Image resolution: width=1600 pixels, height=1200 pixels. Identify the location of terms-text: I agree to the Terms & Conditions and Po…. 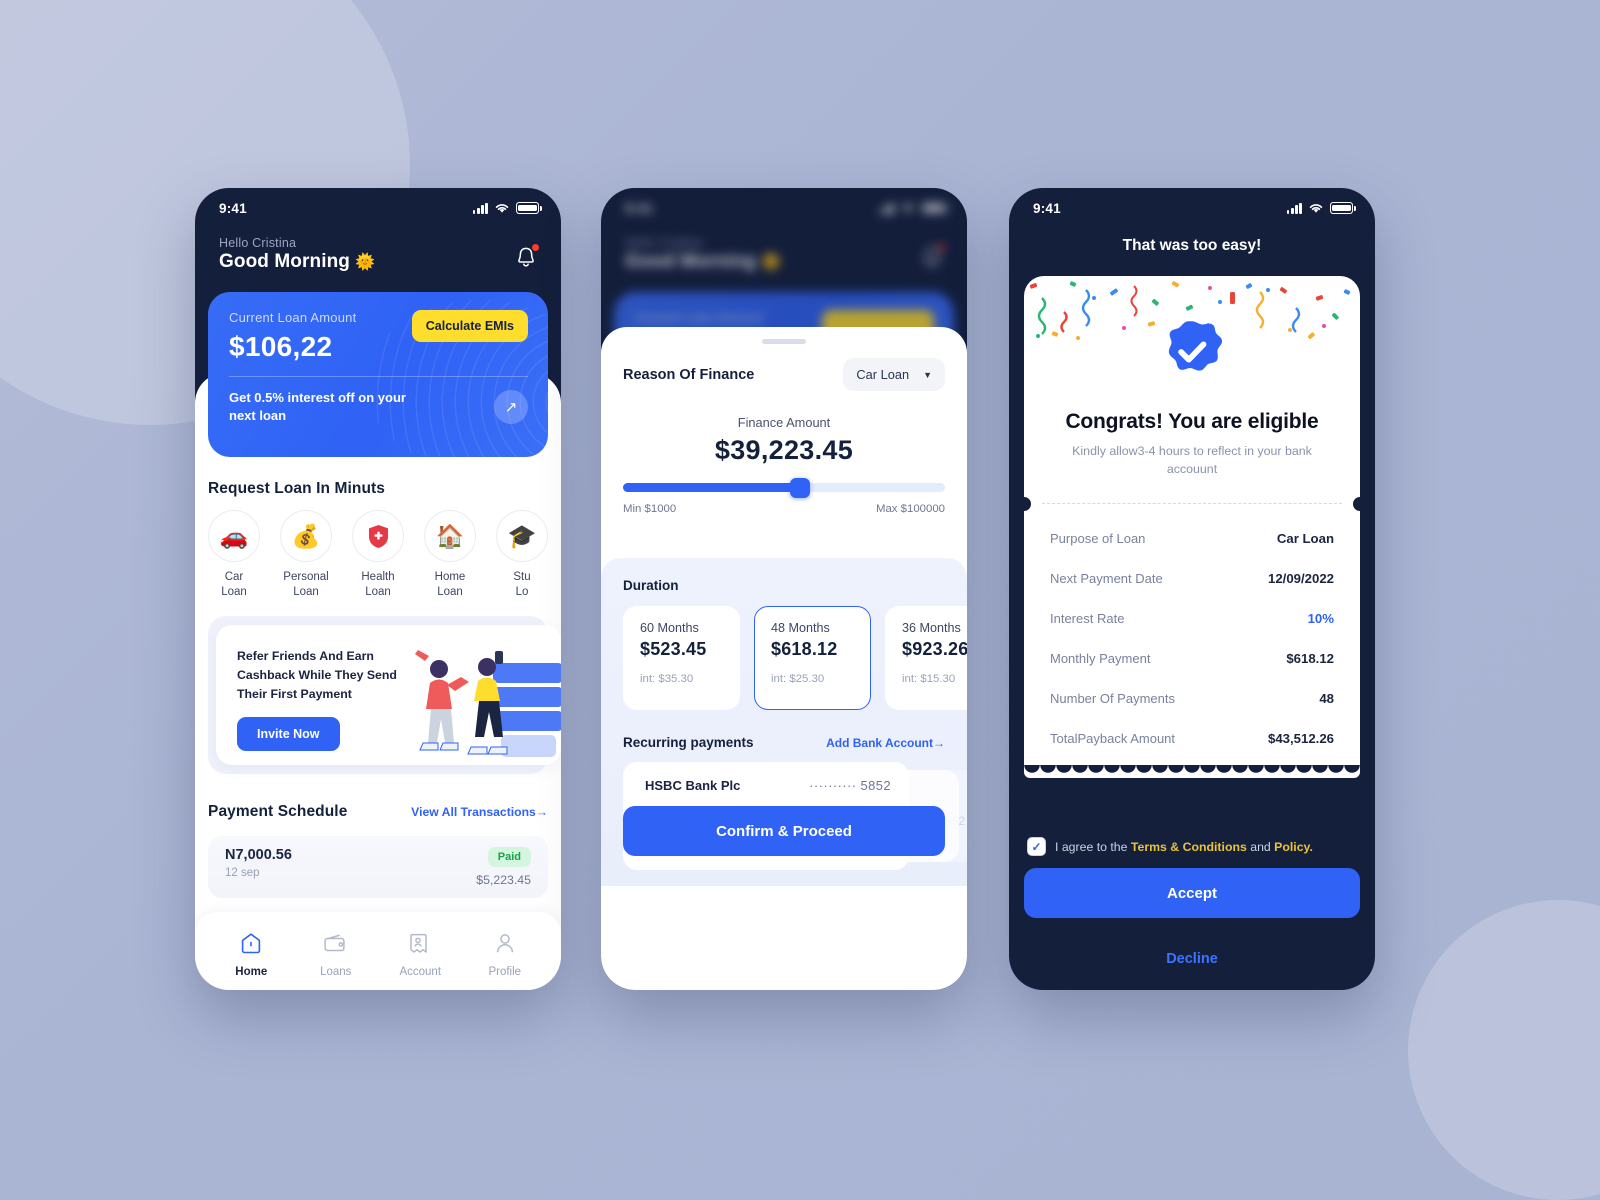
(1184, 846).